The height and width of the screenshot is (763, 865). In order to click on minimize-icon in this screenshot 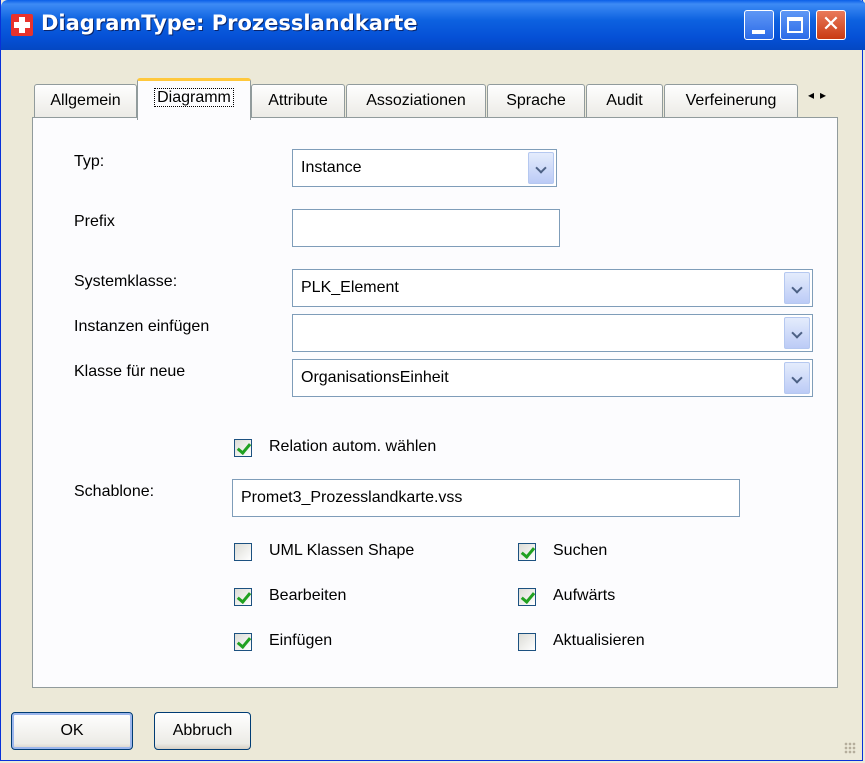, I will do `click(758, 32)`.